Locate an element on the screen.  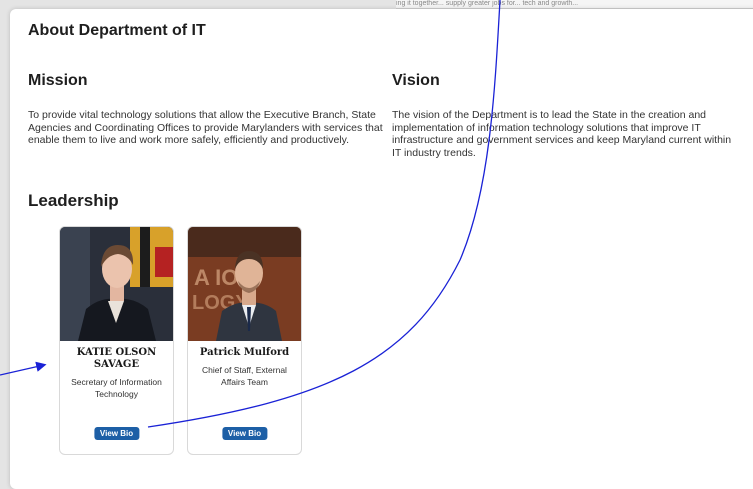
leader-title: Chief of Staff, External Affairs Team is located at coordinates (244, 376).